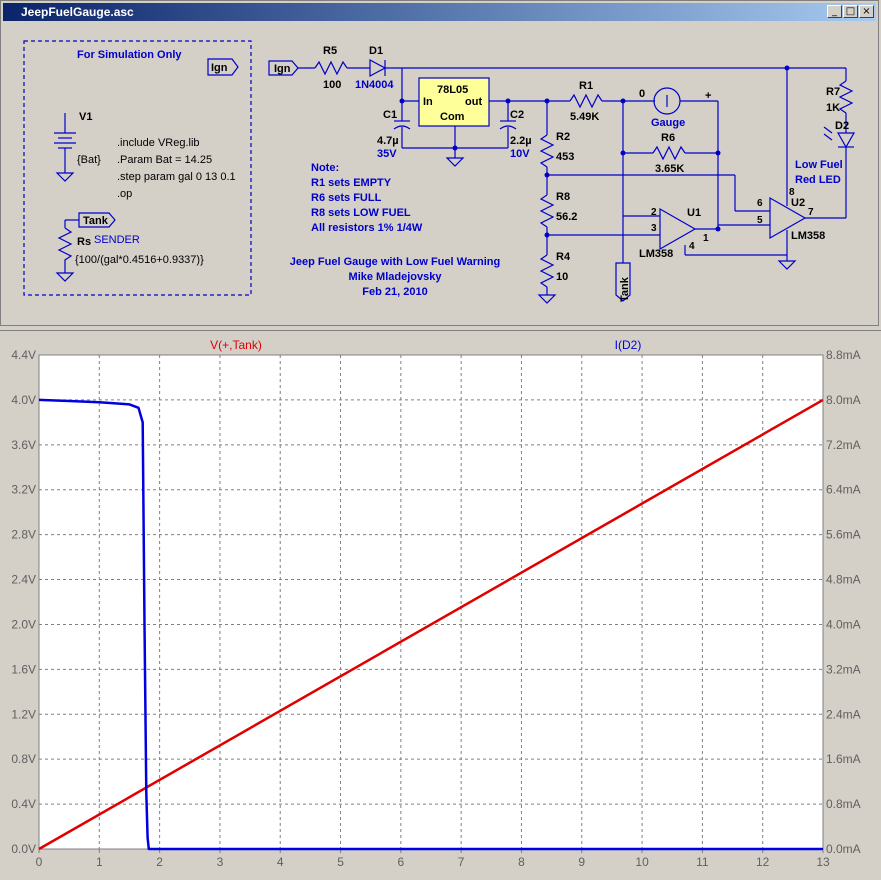 This screenshot has width=881, height=880. What do you see at coordinates (401, 862) in the screenshot?
I see `x-tick-label: 6` at bounding box center [401, 862].